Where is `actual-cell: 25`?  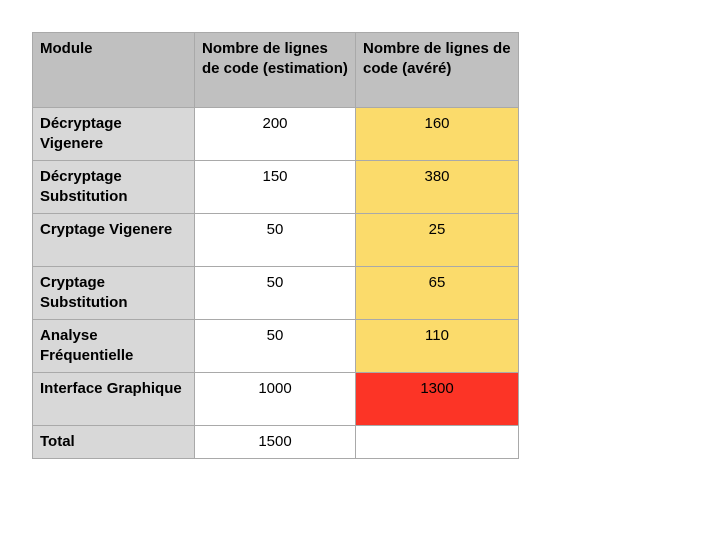 actual-cell: 25 is located at coordinates (437, 240).